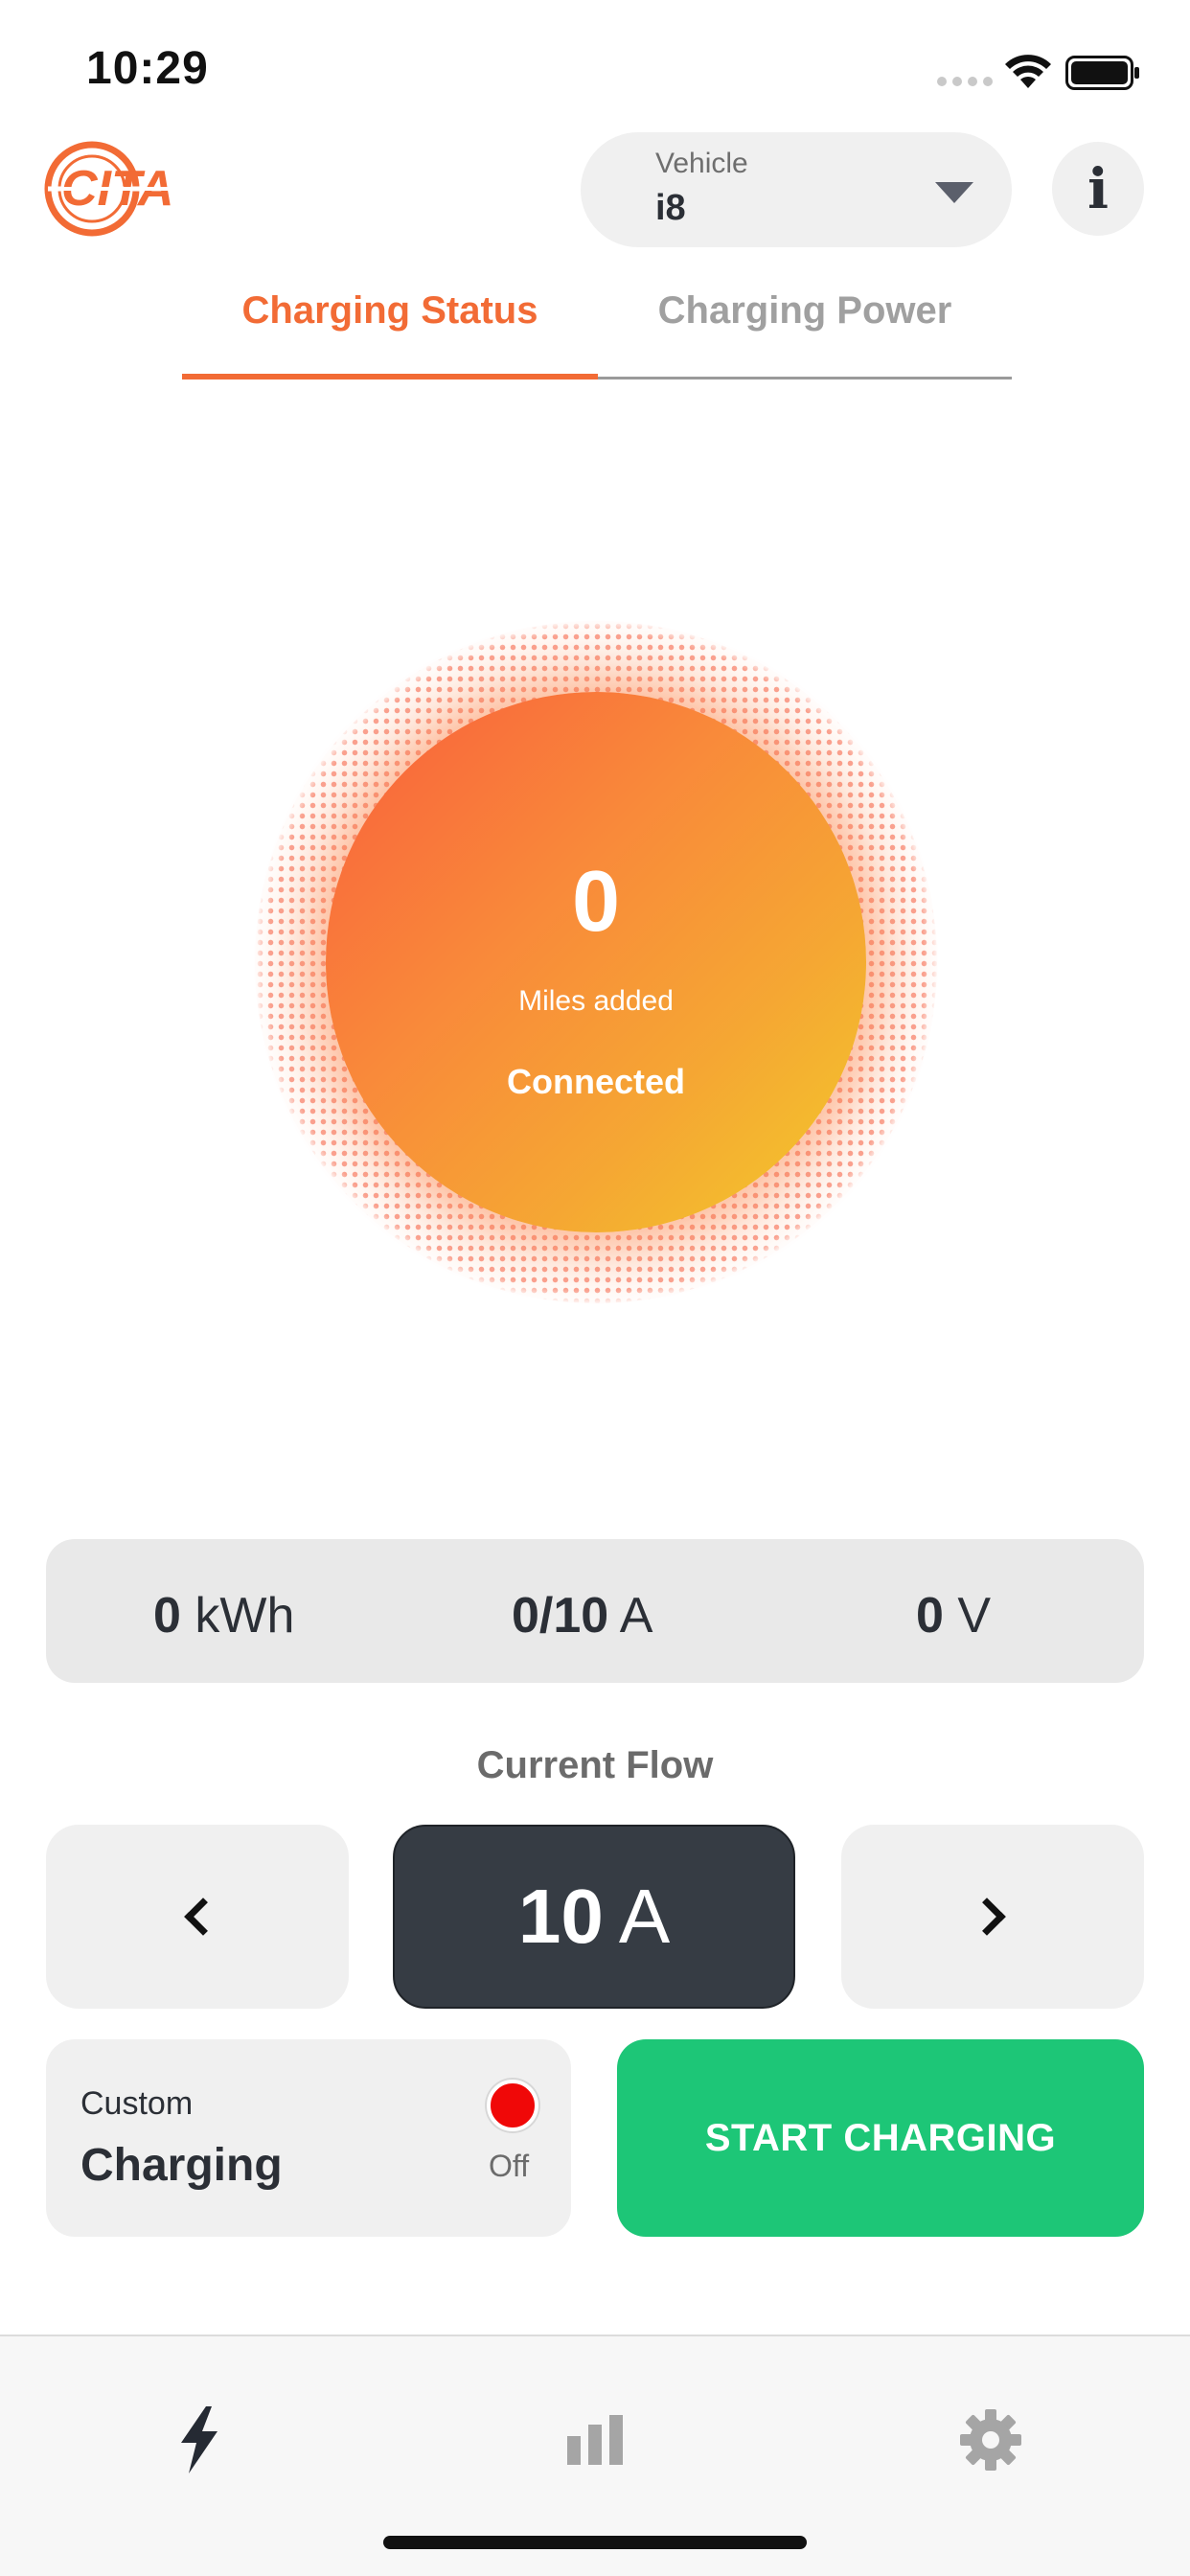 The height and width of the screenshot is (2576, 1190). Describe the element at coordinates (954, 193) in the screenshot. I see `chevron-down-icon` at that location.